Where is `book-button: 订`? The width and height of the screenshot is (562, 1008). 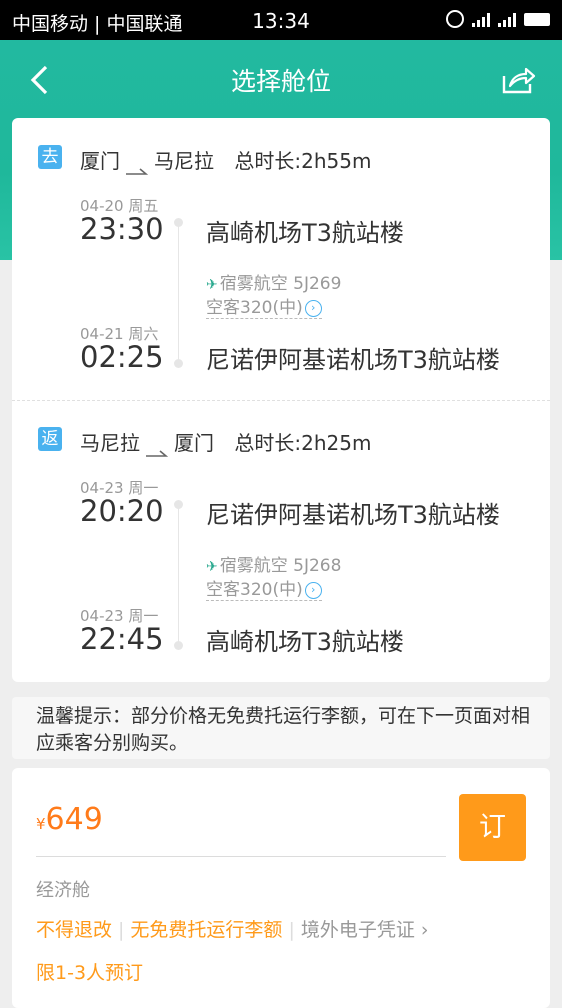 book-button: 订 is located at coordinates (492, 827).